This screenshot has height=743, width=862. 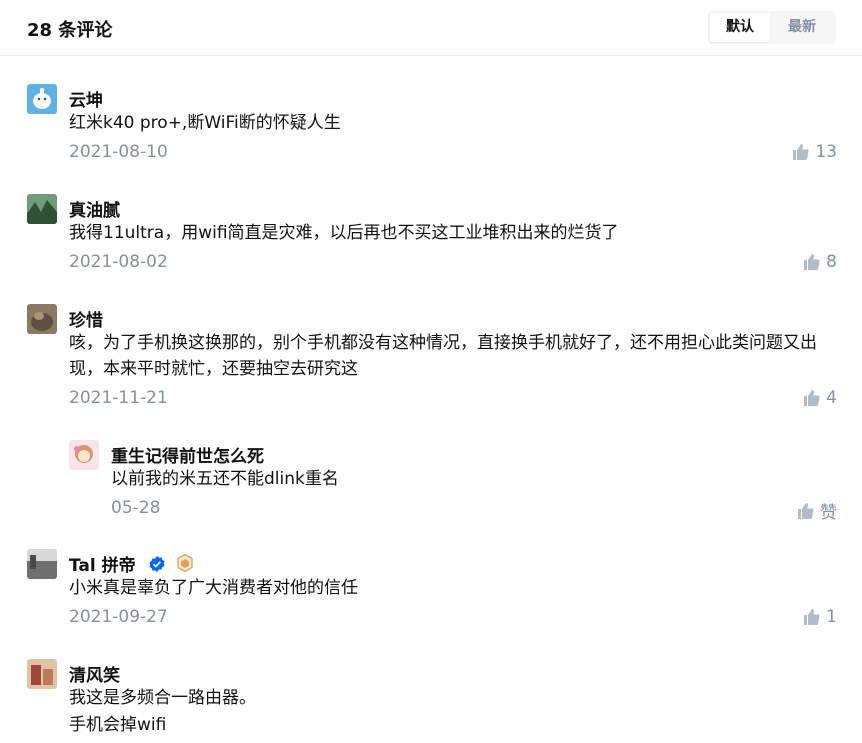 What do you see at coordinates (225, 479) in the screenshot?
I see `comment-content: 以前我的米五还不能dlink重名` at bounding box center [225, 479].